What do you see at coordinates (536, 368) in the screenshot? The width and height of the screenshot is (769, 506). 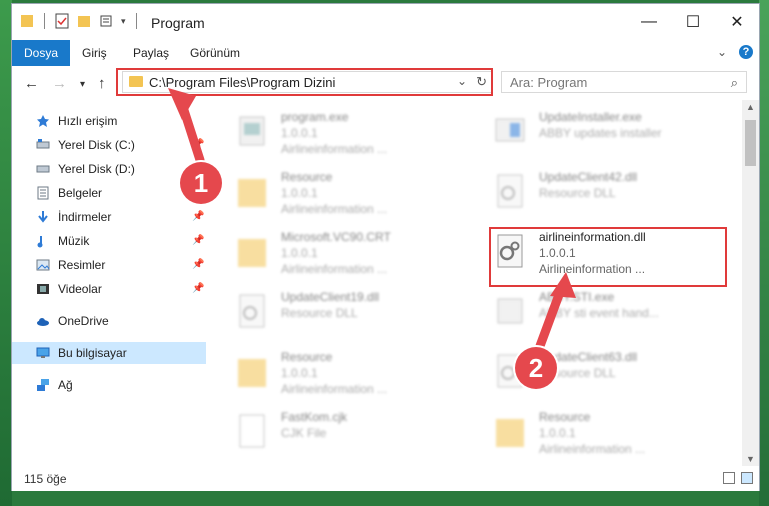 I see `step-badge-2: 2` at bounding box center [536, 368].